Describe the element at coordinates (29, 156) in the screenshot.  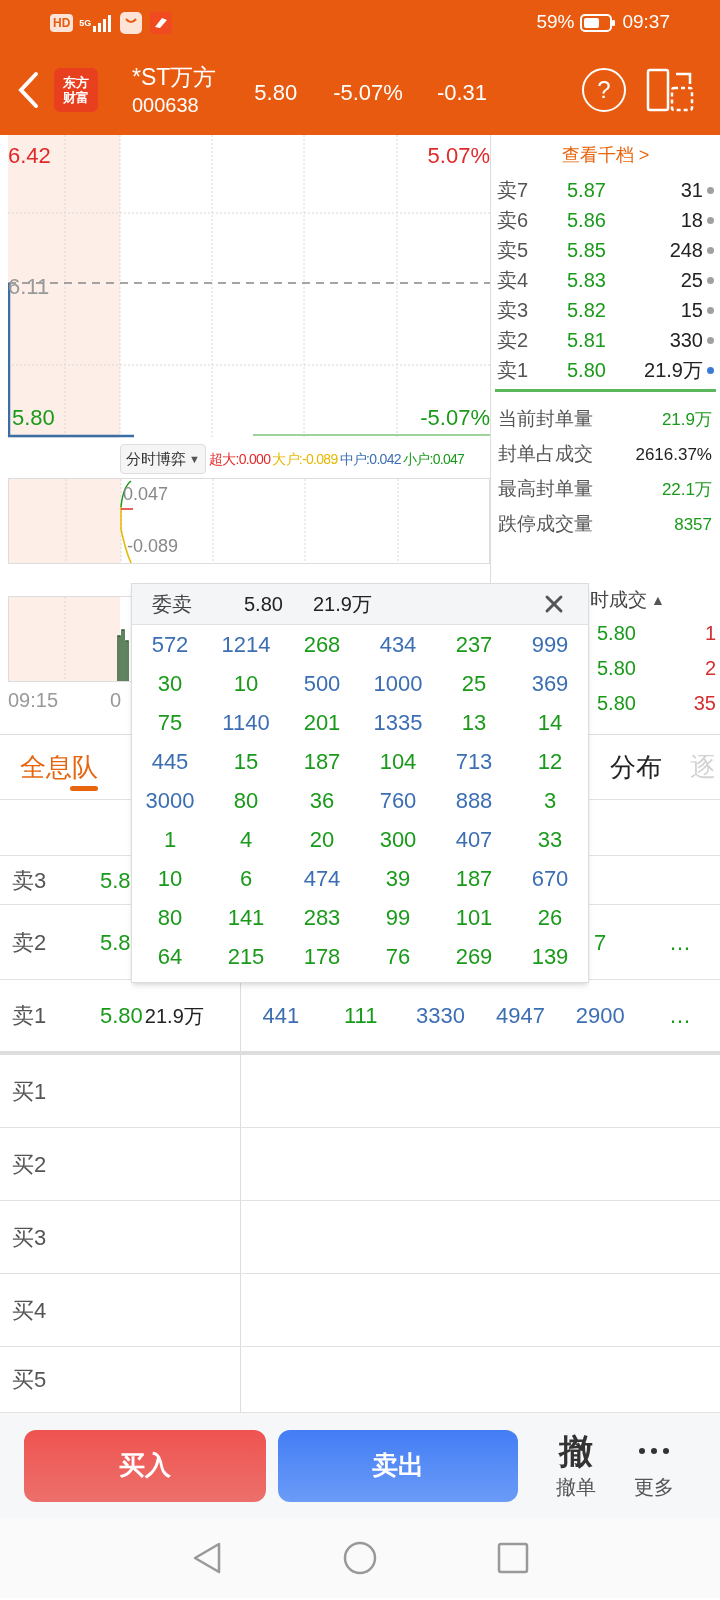
I see `axis-label: 6.42` at that location.